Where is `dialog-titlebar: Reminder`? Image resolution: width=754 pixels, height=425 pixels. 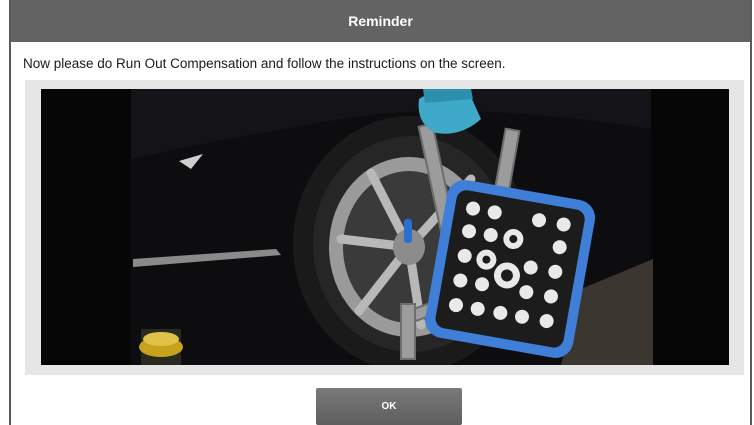 dialog-titlebar: Reminder is located at coordinates (380, 21).